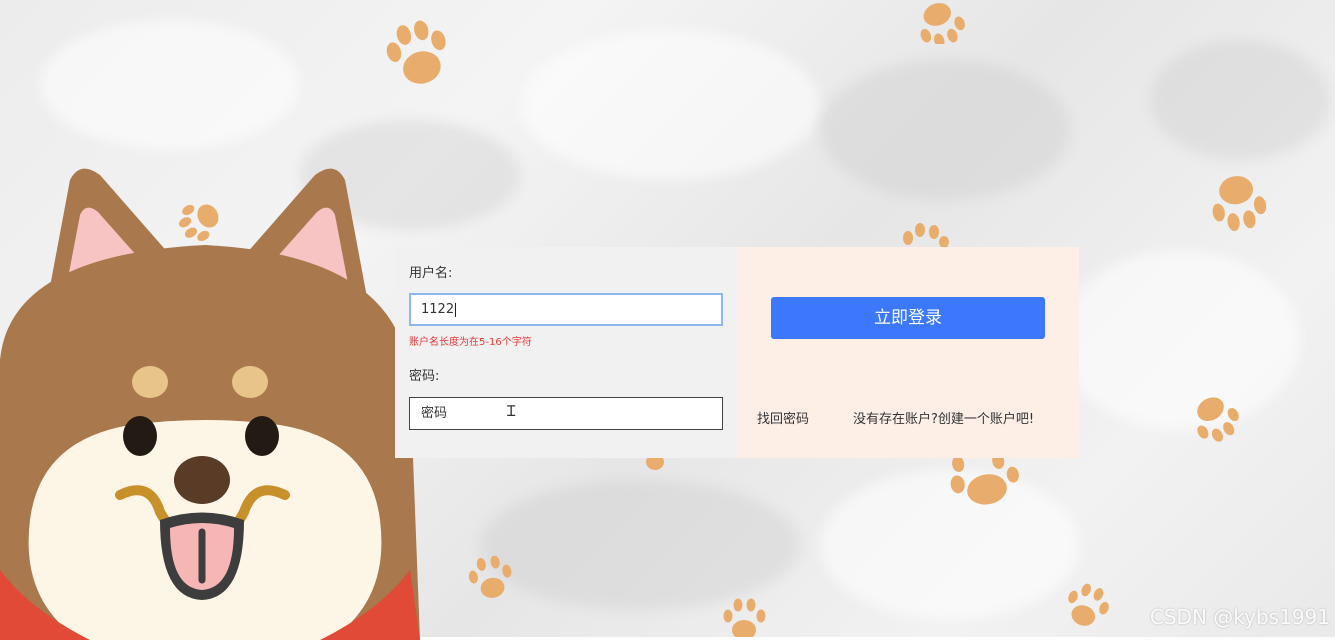 The height and width of the screenshot is (640, 1335). I want to click on username-error-text: 账户名长度为在5-16个字符, so click(470, 340).